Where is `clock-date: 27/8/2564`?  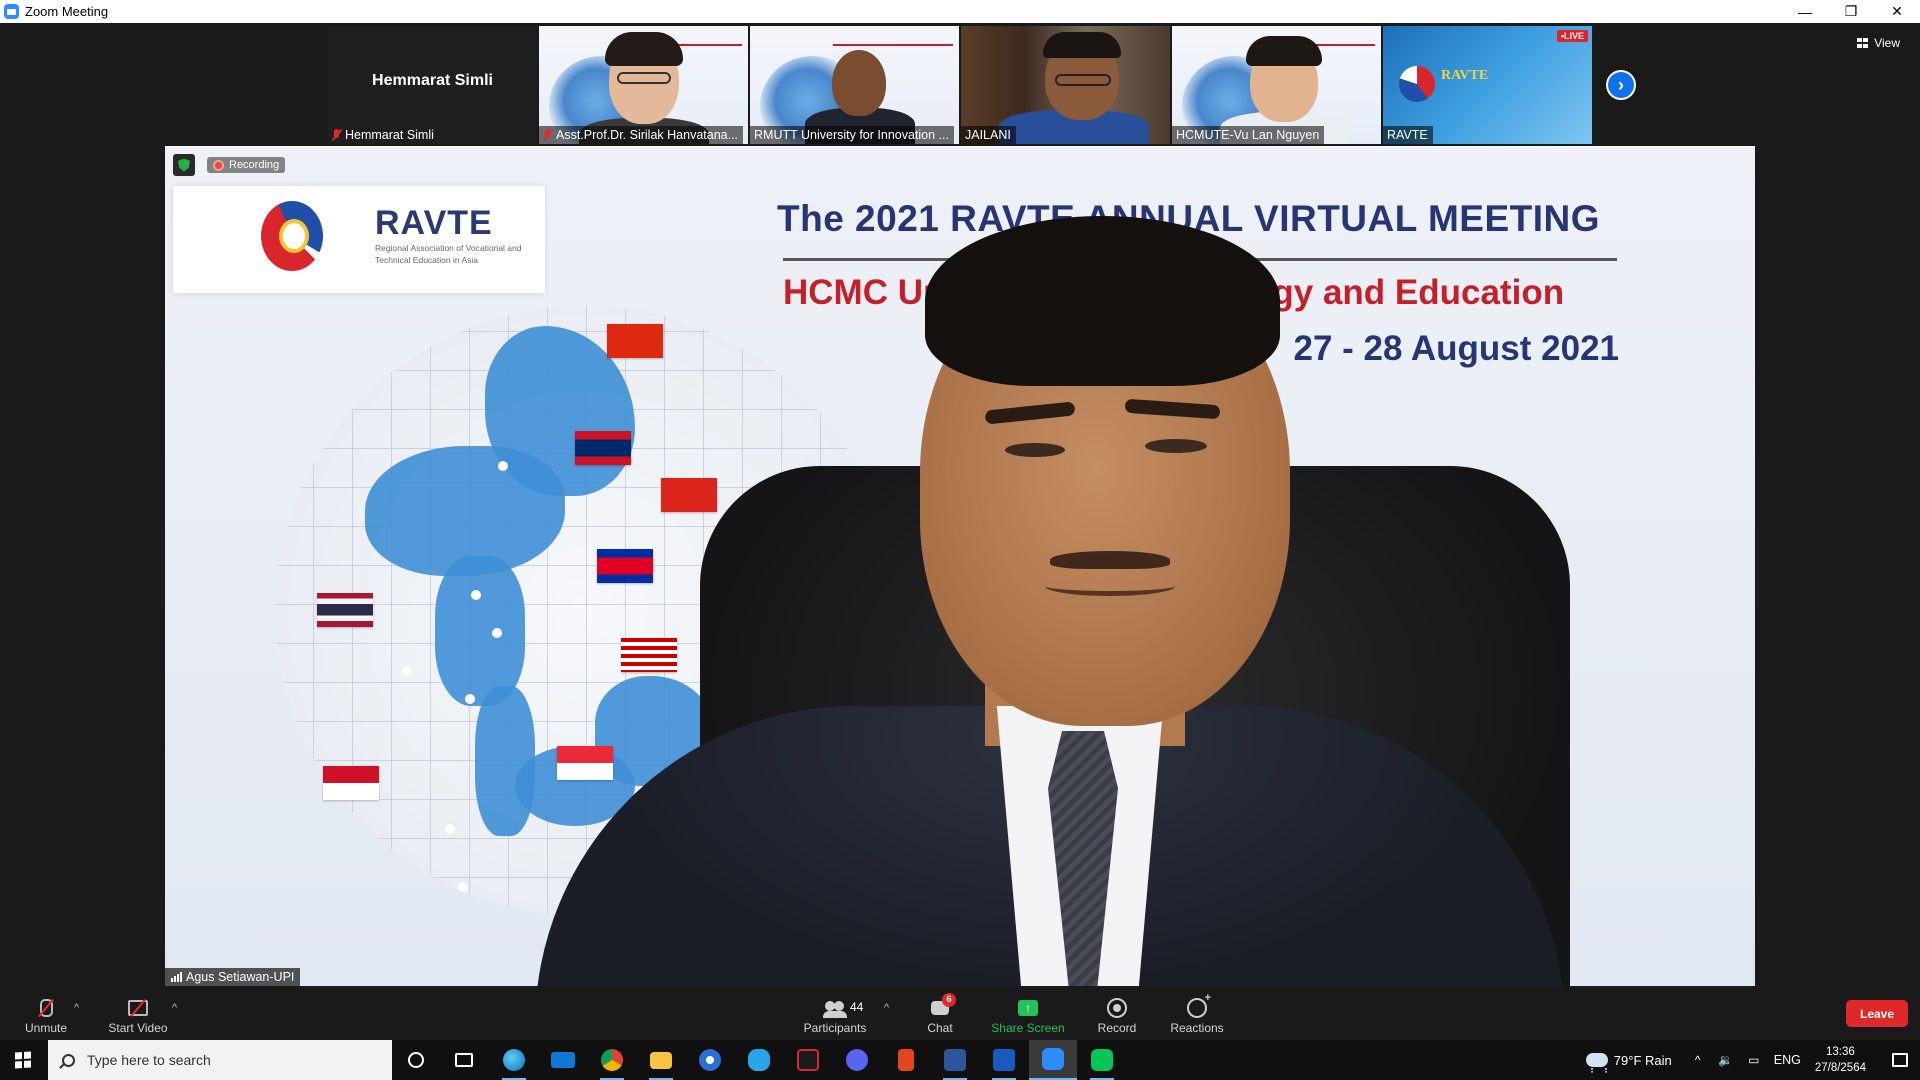 clock-date: 27/8/2564 is located at coordinates (1840, 1068).